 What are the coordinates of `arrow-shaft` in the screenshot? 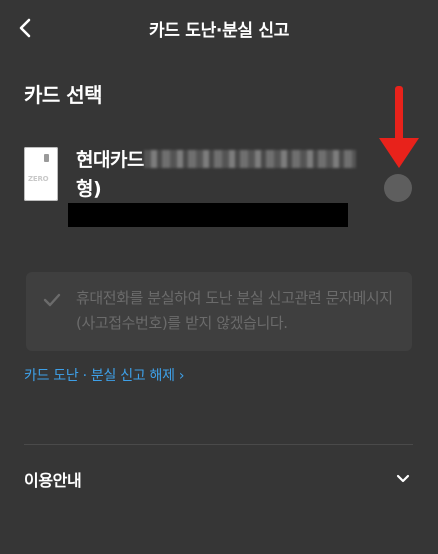 It's located at (399, 115).